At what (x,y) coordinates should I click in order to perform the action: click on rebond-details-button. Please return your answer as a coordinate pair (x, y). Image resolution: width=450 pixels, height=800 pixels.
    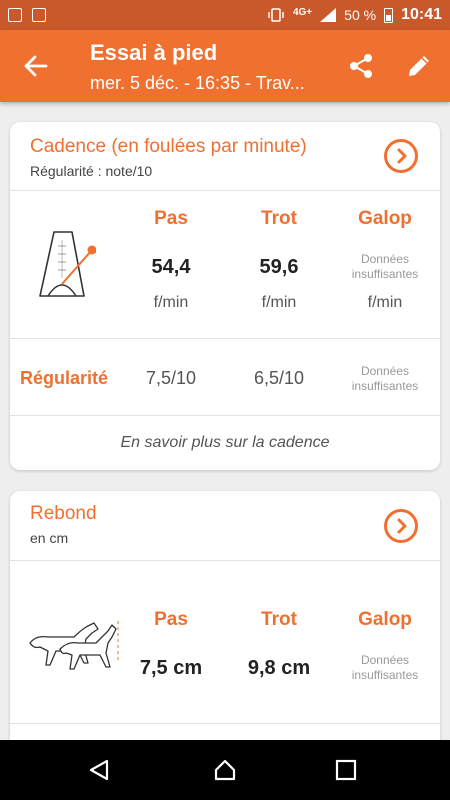
    Looking at the image, I should click on (401, 526).